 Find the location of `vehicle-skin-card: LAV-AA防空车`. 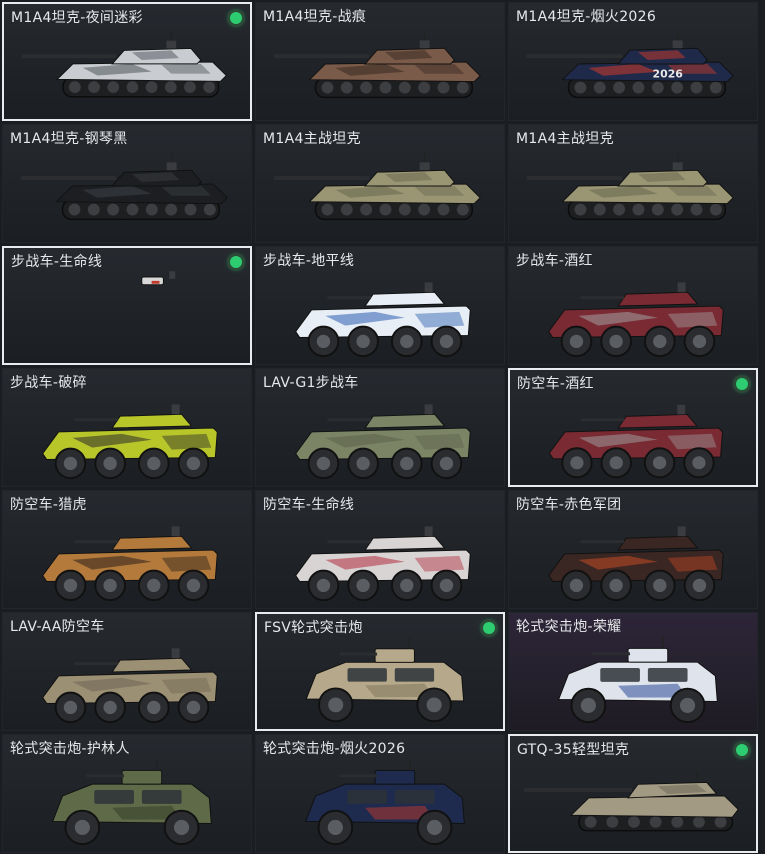

vehicle-skin-card: LAV-AA防空车 is located at coordinates (127, 671).